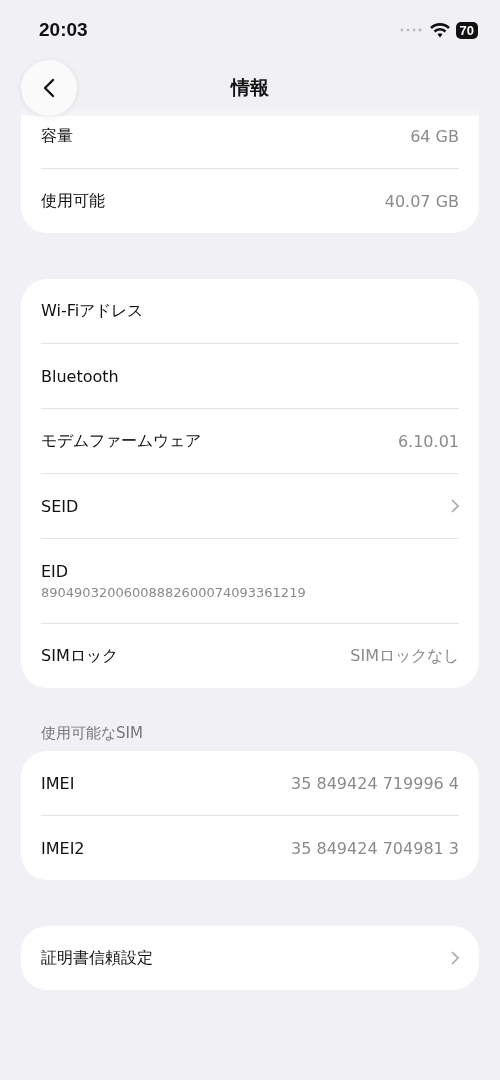 This screenshot has width=500, height=1080. What do you see at coordinates (55, 571) in the screenshot?
I see `row-label: EID` at bounding box center [55, 571].